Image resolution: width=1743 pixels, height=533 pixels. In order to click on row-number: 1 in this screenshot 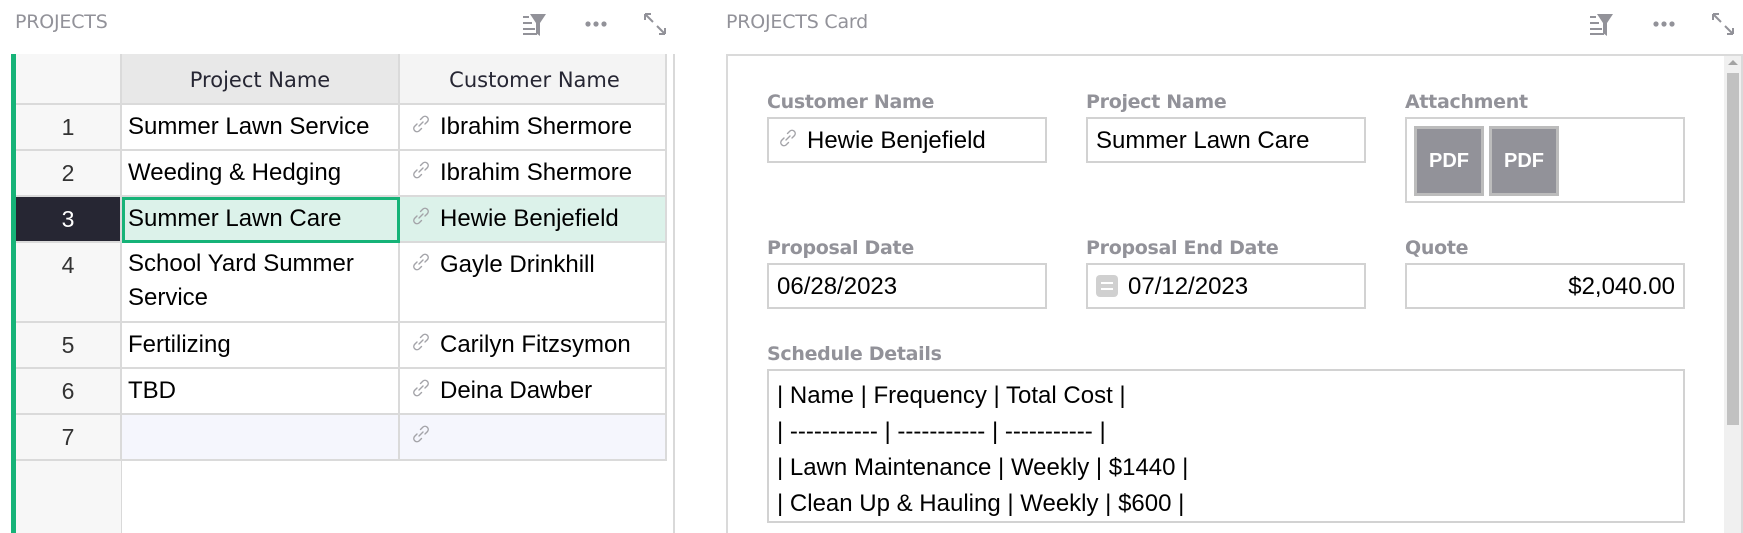, I will do `click(69, 128)`.